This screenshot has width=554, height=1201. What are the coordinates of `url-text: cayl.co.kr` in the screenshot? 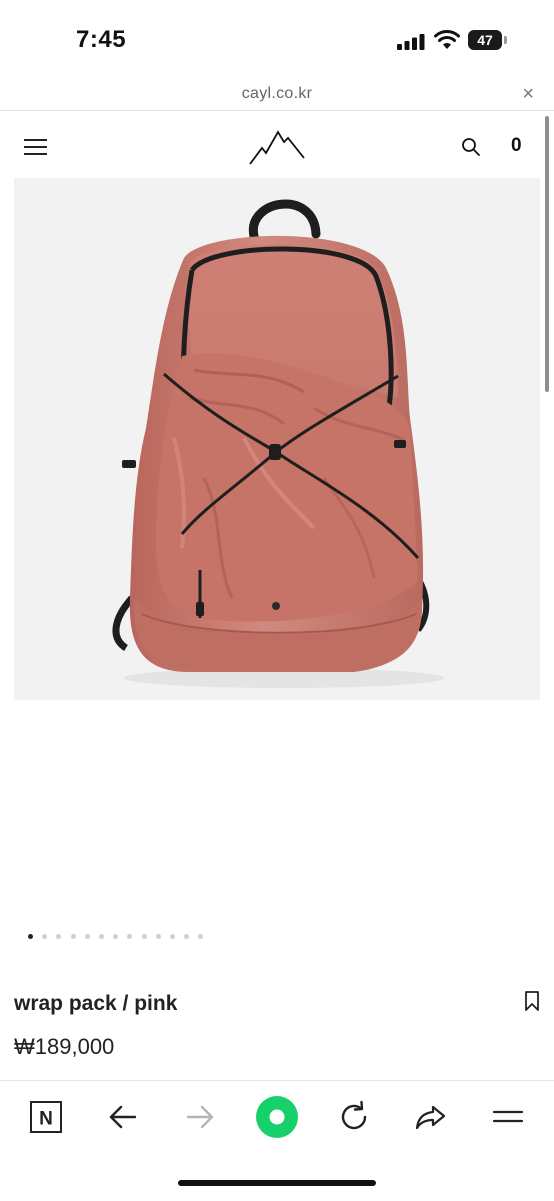 It's located at (277, 94).